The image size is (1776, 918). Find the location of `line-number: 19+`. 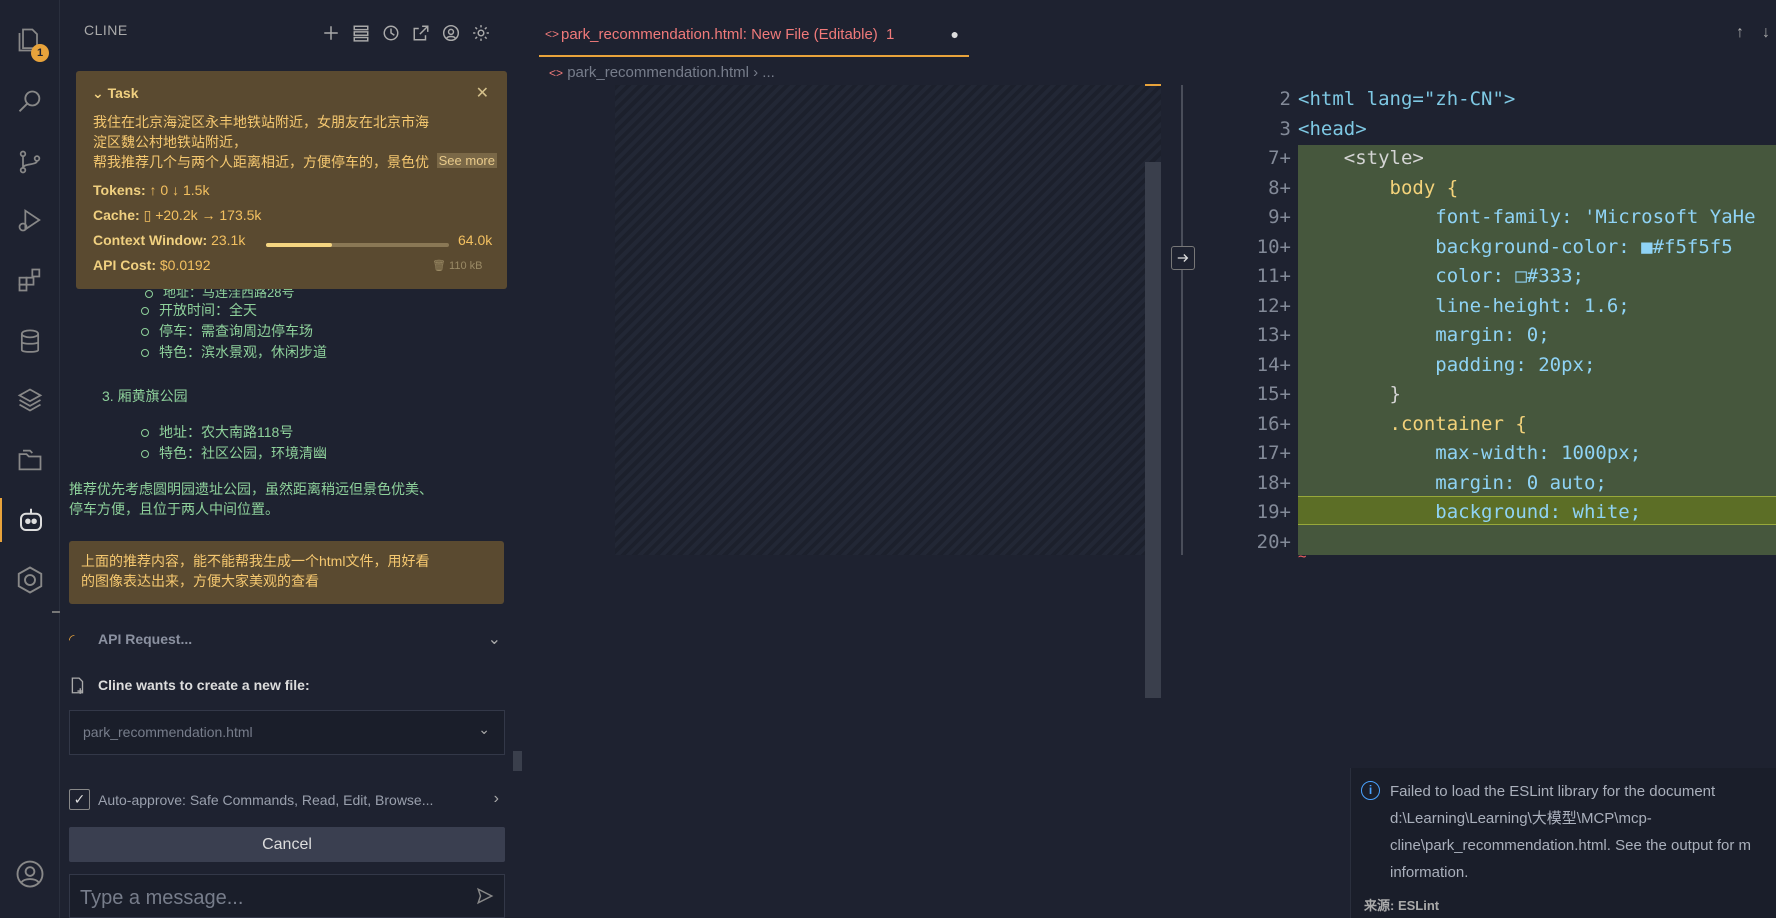

line-number: 19+ is located at coordinates (1273, 512).